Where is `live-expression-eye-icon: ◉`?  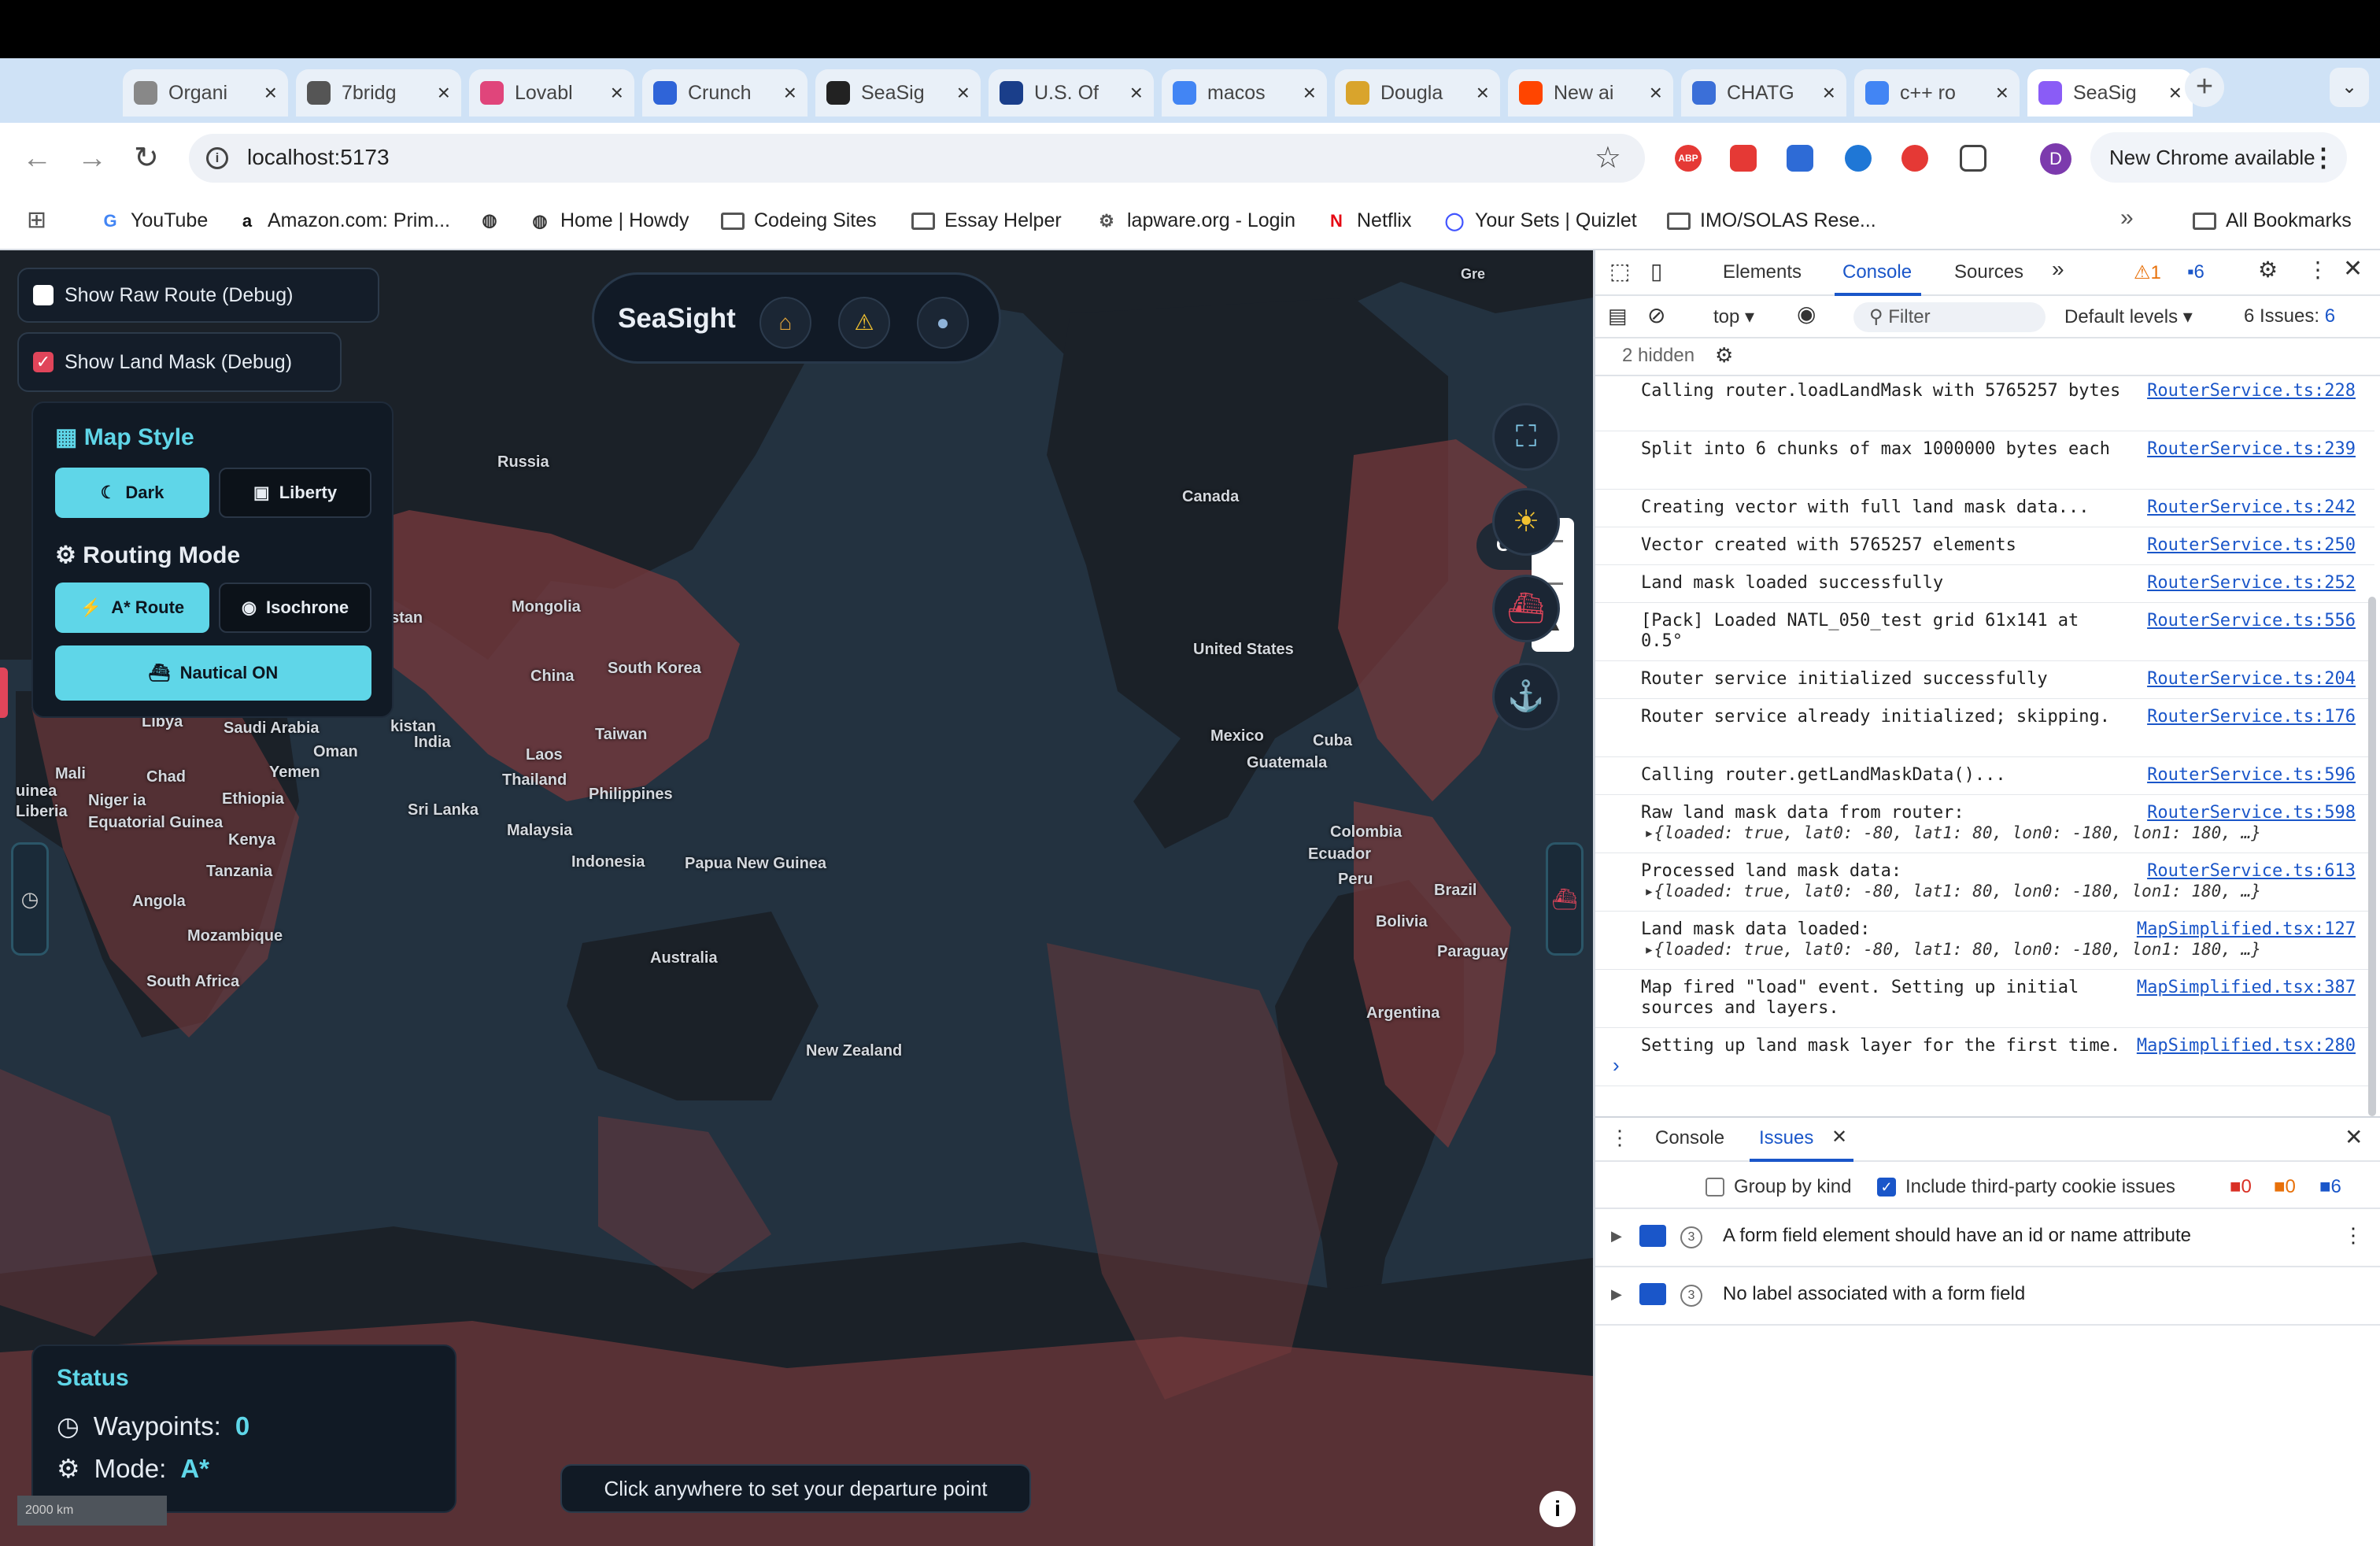 live-expression-eye-icon: ◉ is located at coordinates (1806, 314).